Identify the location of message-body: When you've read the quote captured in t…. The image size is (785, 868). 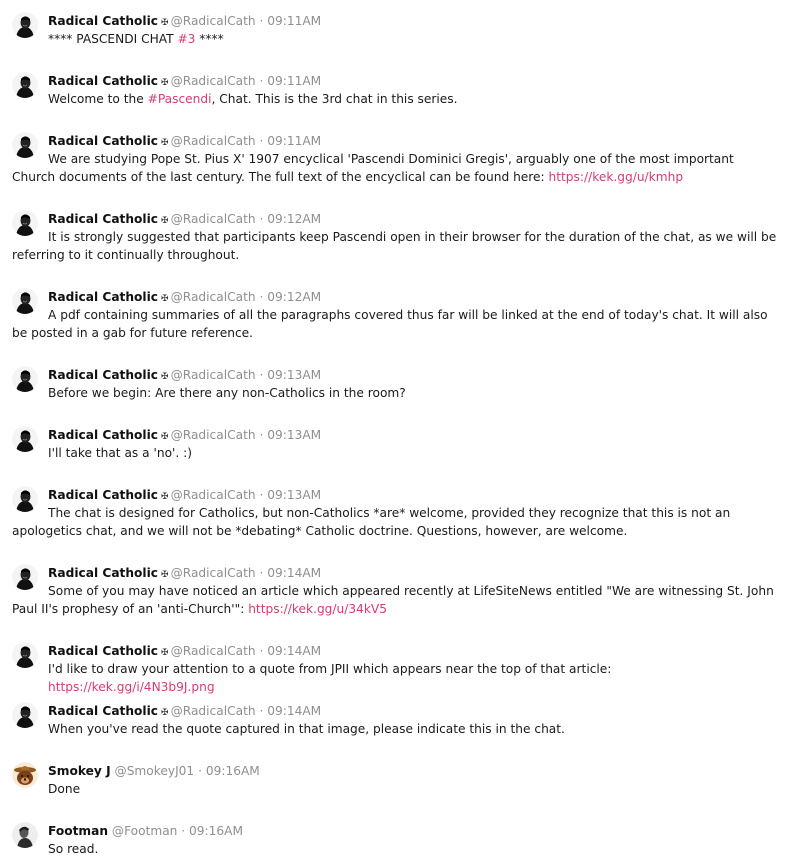
(413, 729).